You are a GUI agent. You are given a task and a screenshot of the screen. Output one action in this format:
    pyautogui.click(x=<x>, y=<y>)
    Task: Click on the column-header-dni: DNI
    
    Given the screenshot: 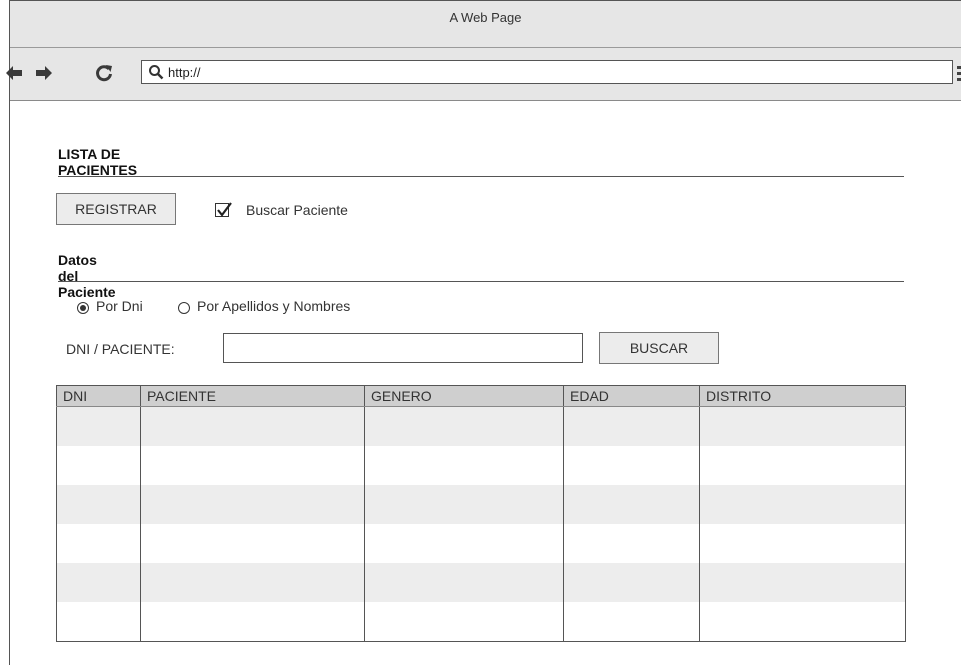 What is the action you would take?
    pyautogui.click(x=98, y=396)
    